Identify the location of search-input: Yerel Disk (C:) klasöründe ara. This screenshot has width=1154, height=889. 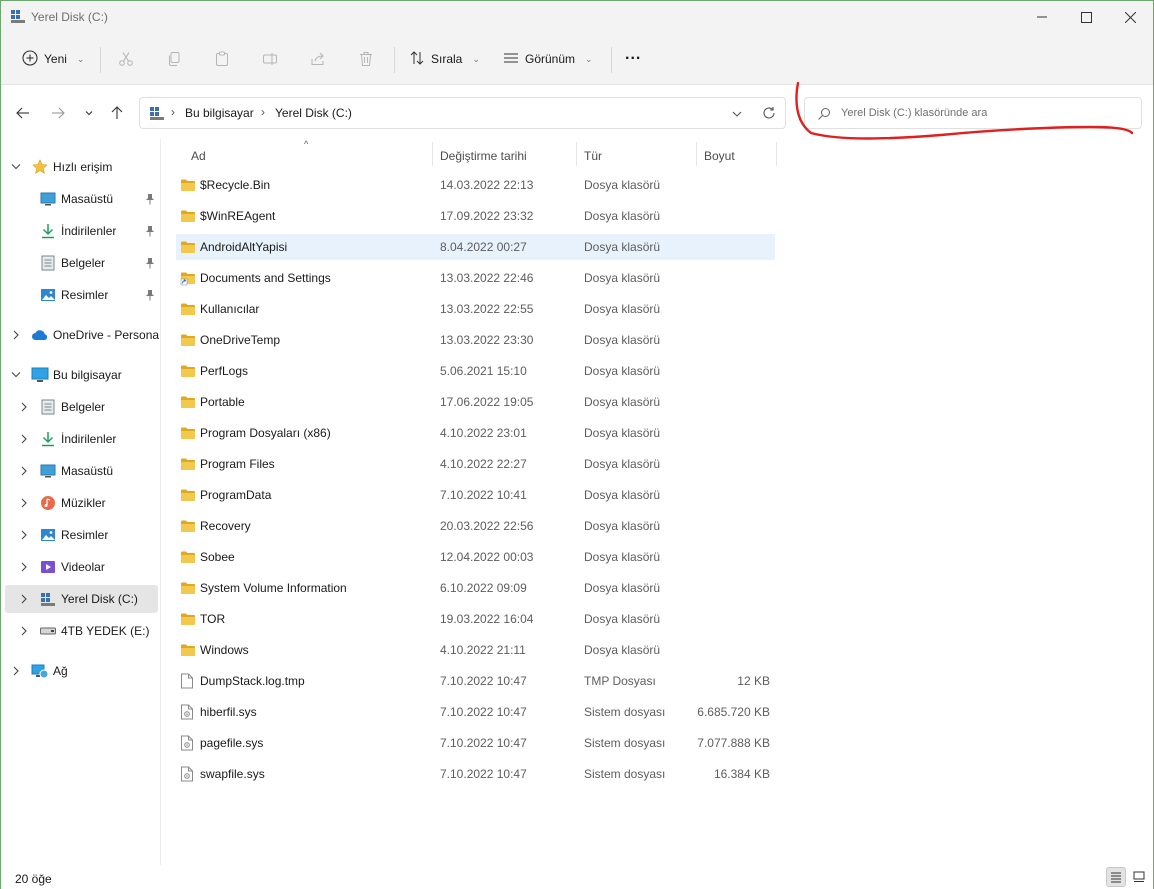
(973, 113).